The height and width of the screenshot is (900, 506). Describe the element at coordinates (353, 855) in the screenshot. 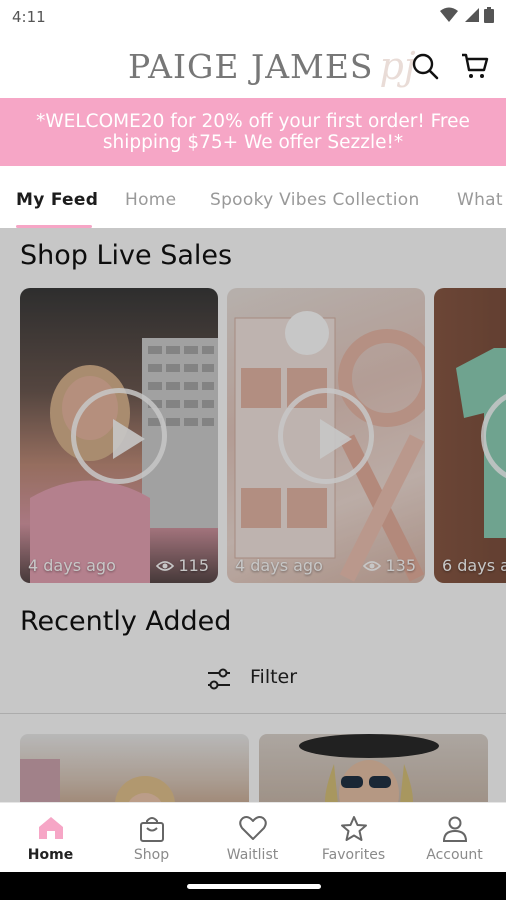

I see `nav-label: Favorites` at that location.